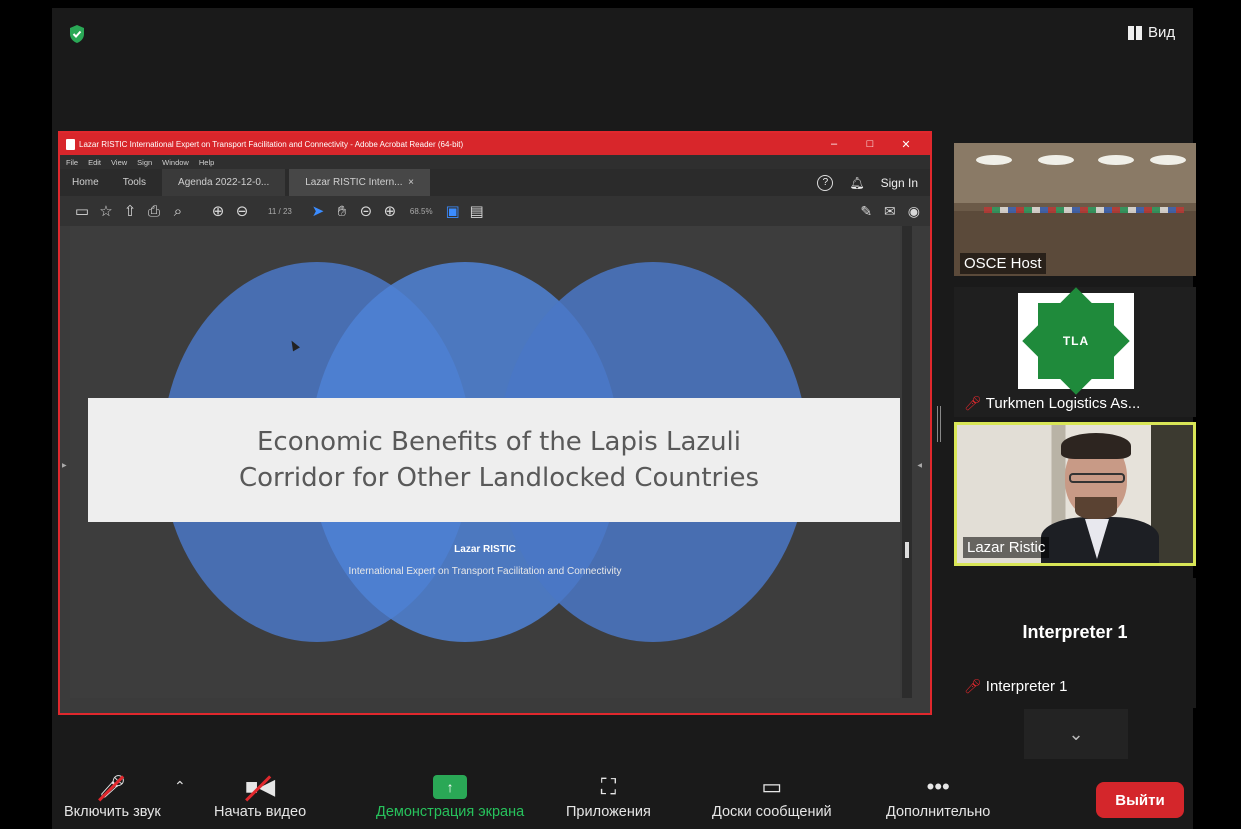  What do you see at coordinates (899, 182) in the screenshot?
I see `sign-in-link: Sign In` at bounding box center [899, 182].